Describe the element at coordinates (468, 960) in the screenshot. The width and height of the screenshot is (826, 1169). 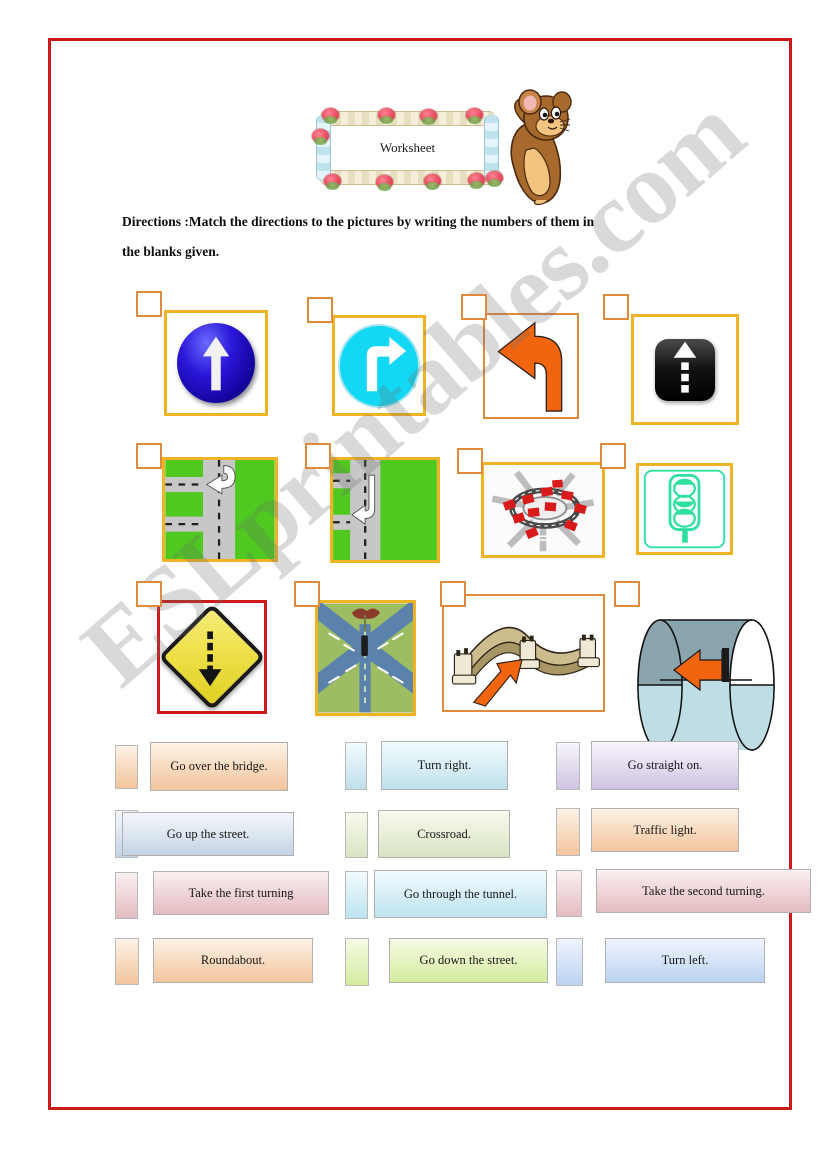
I see `answer-box-11: Go down the street.` at that location.